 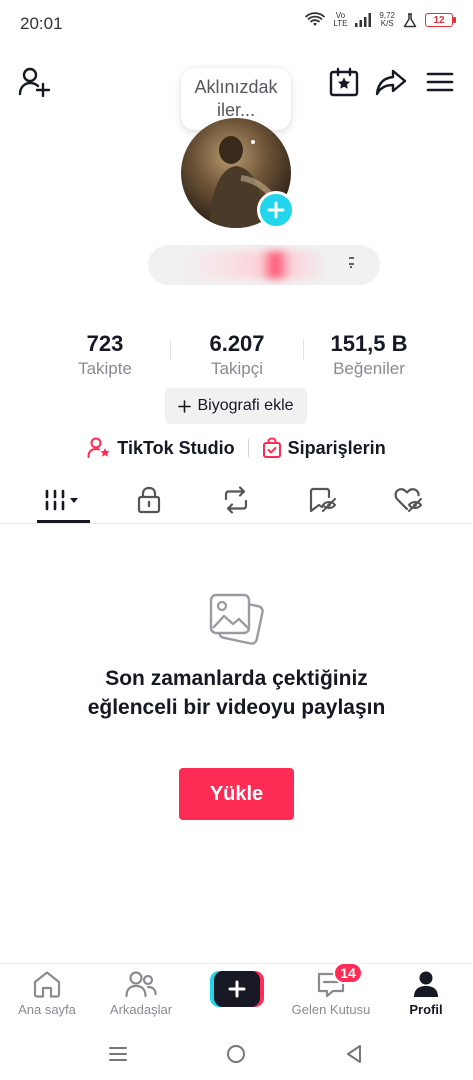 I want to click on share-icon, so click(x=391, y=82).